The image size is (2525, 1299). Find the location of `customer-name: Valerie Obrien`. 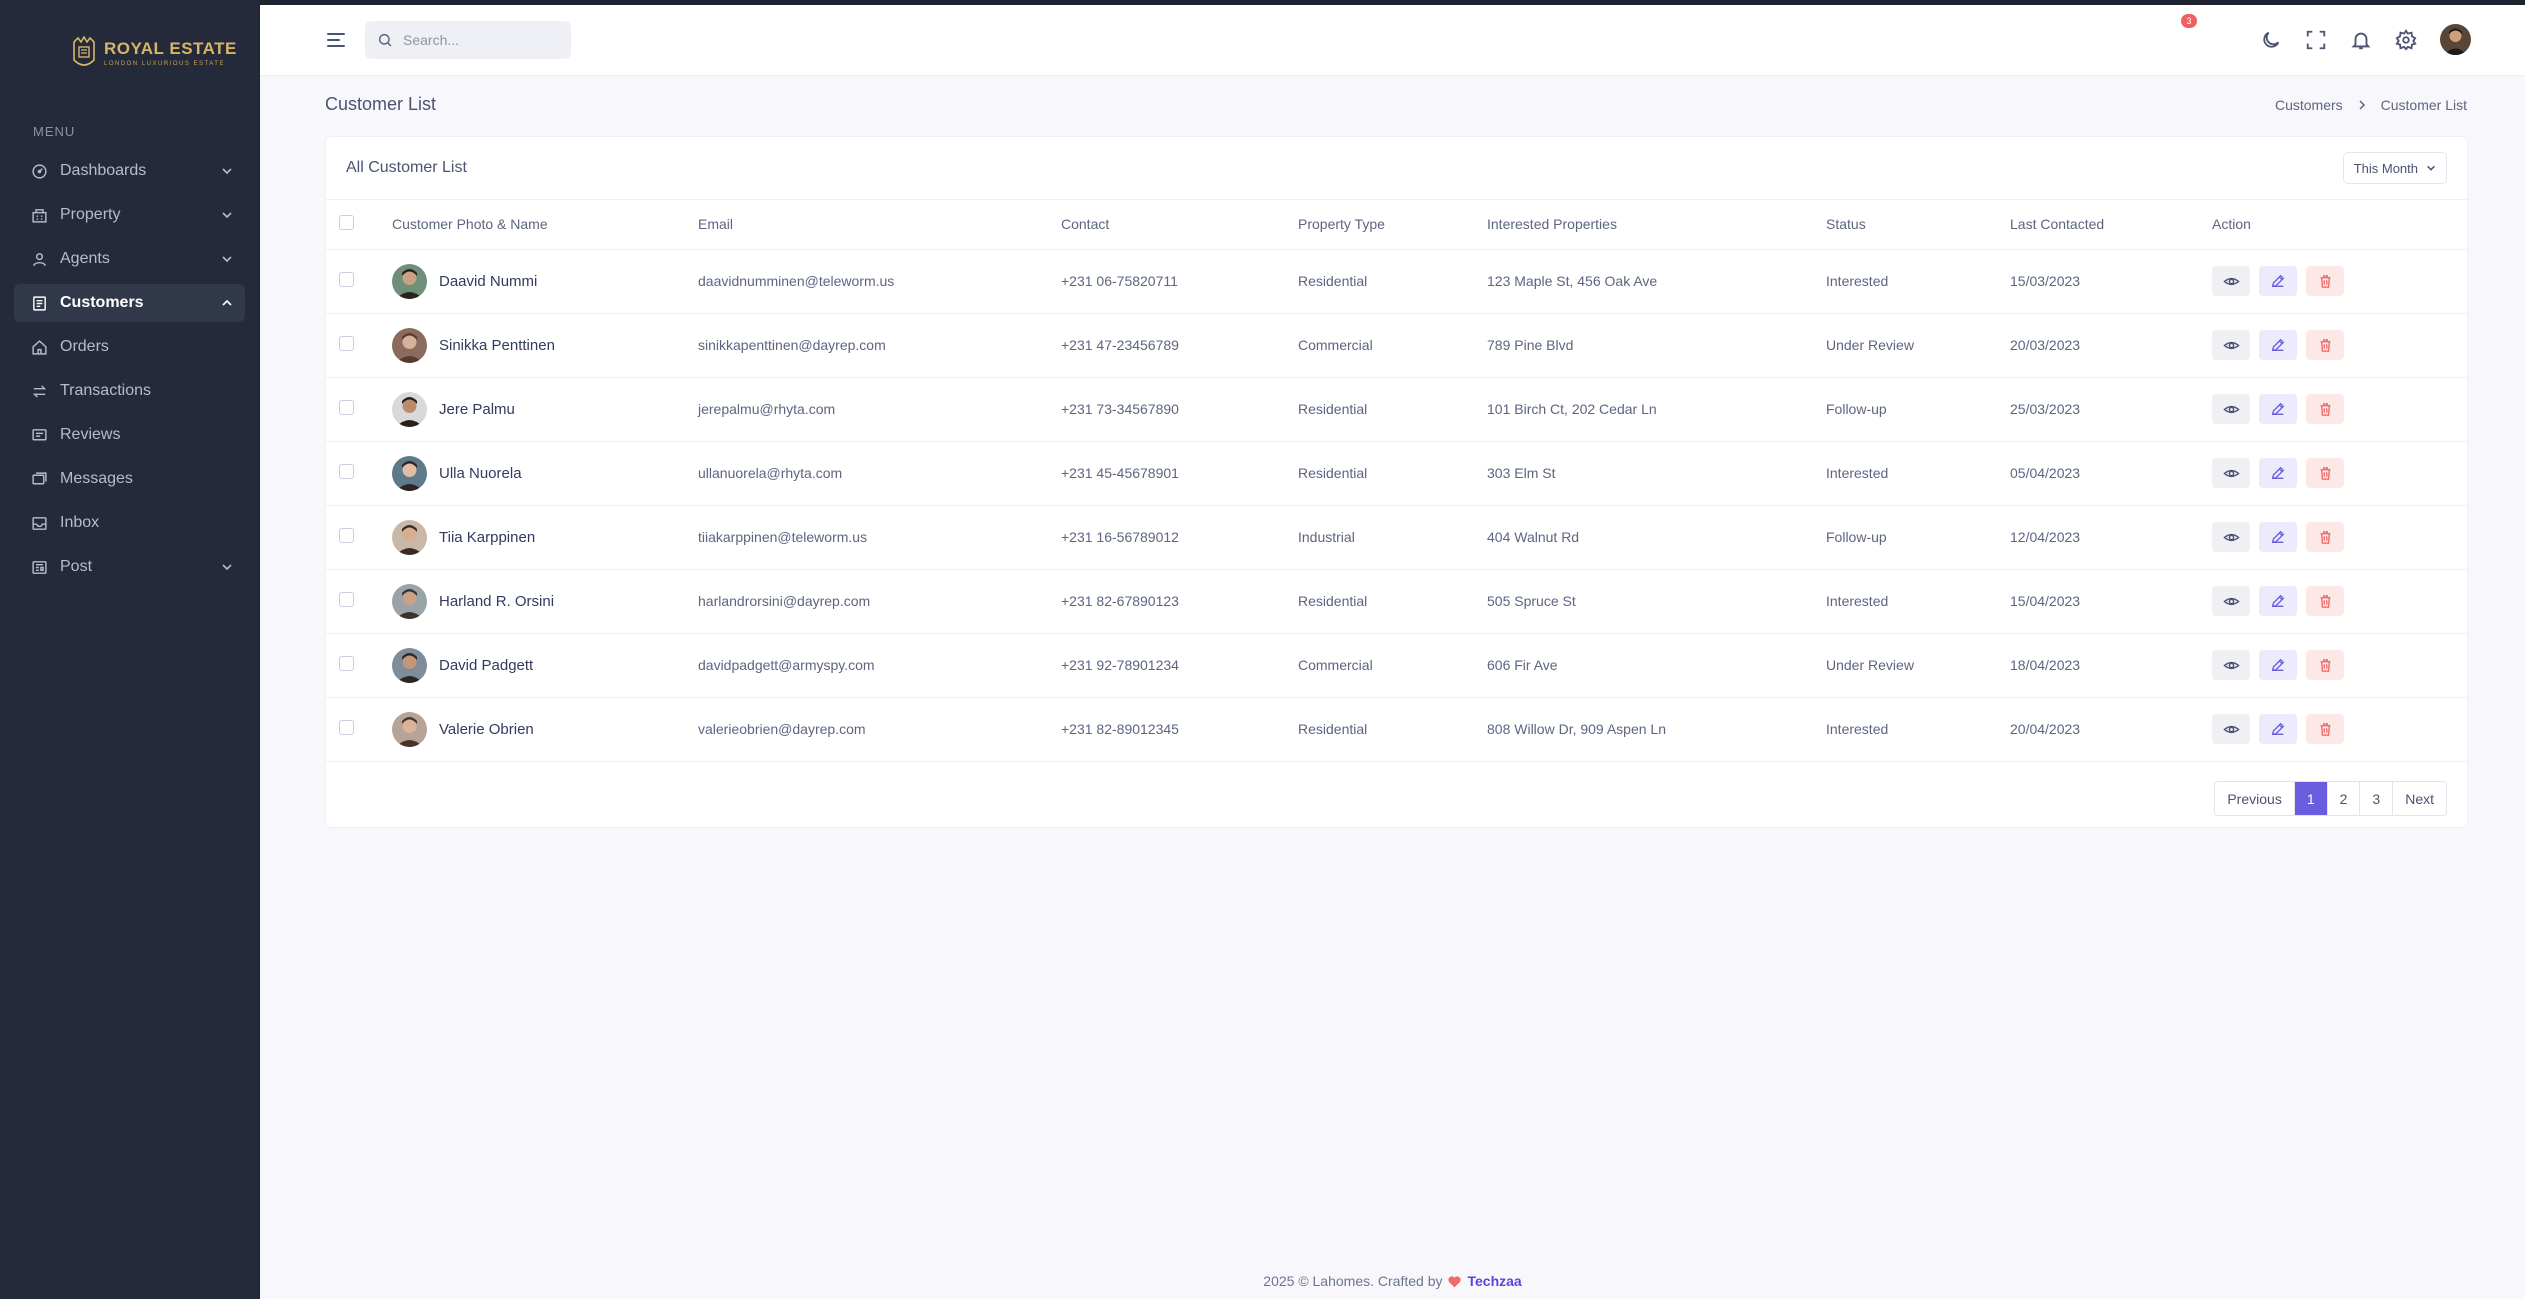

customer-name: Valerie Obrien is located at coordinates (486, 729).